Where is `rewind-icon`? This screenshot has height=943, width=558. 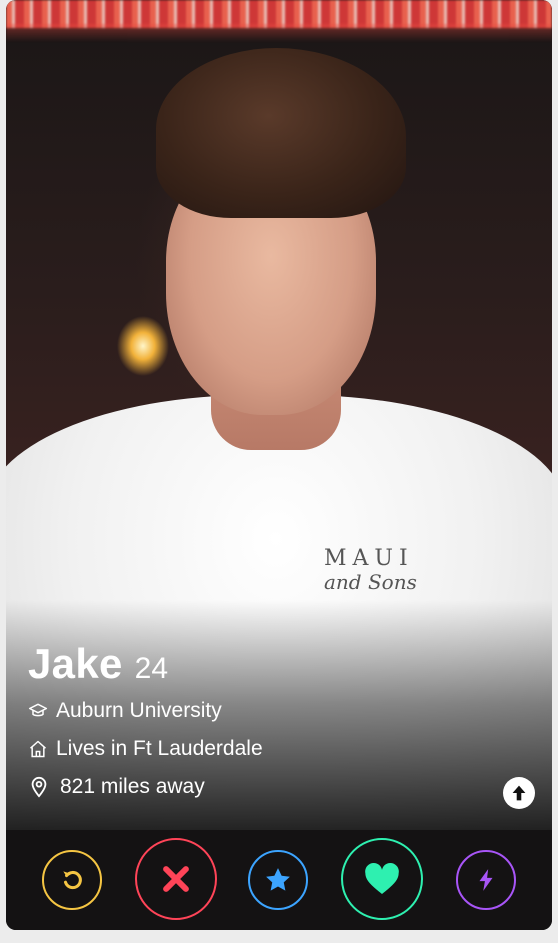
rewind-icon is located at coordinates (72, 880).